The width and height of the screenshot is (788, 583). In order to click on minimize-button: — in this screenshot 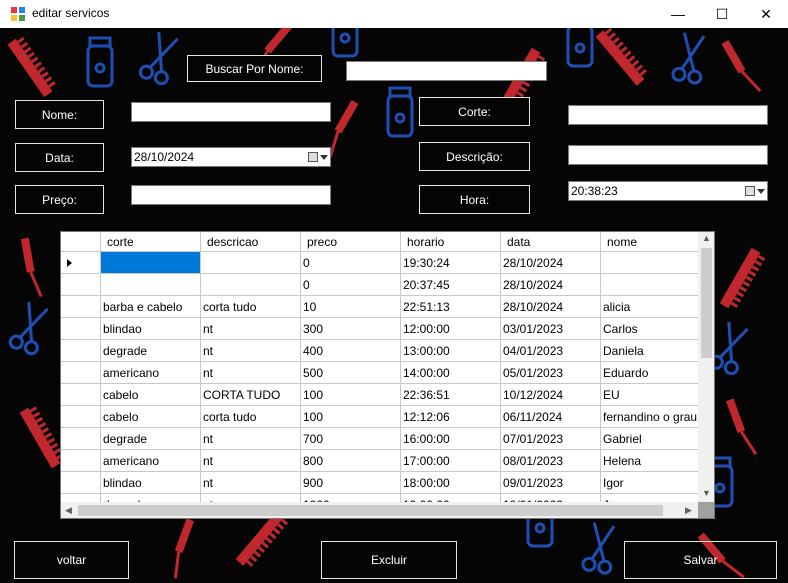, I will do `click(678, 14)`.